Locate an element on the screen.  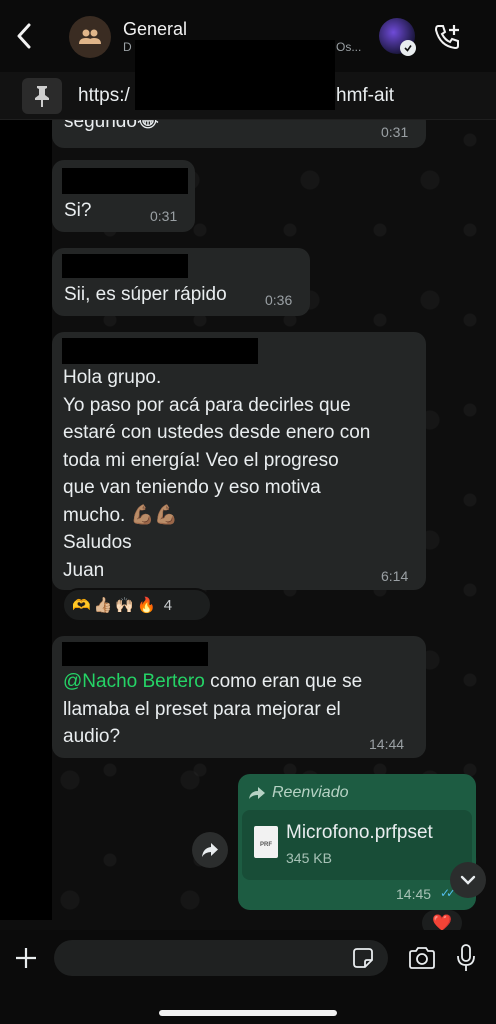
file-size: 345 KB is located at coordinates (309, 858).